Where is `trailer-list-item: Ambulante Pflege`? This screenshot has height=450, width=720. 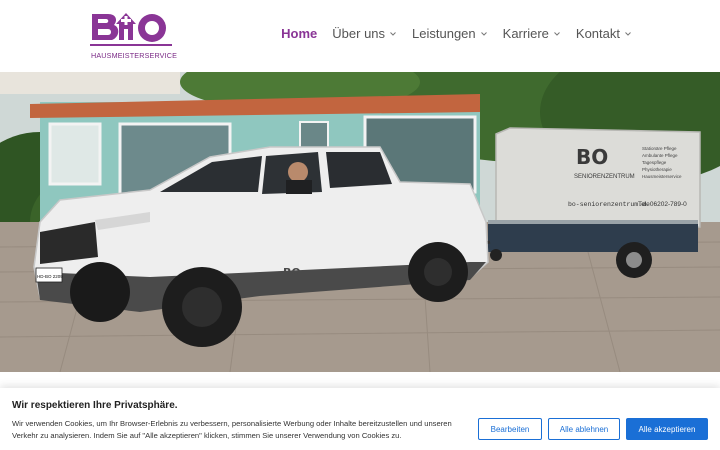 trailer-list-item: Ambulante Pflege is located at coordinates (660, 155).